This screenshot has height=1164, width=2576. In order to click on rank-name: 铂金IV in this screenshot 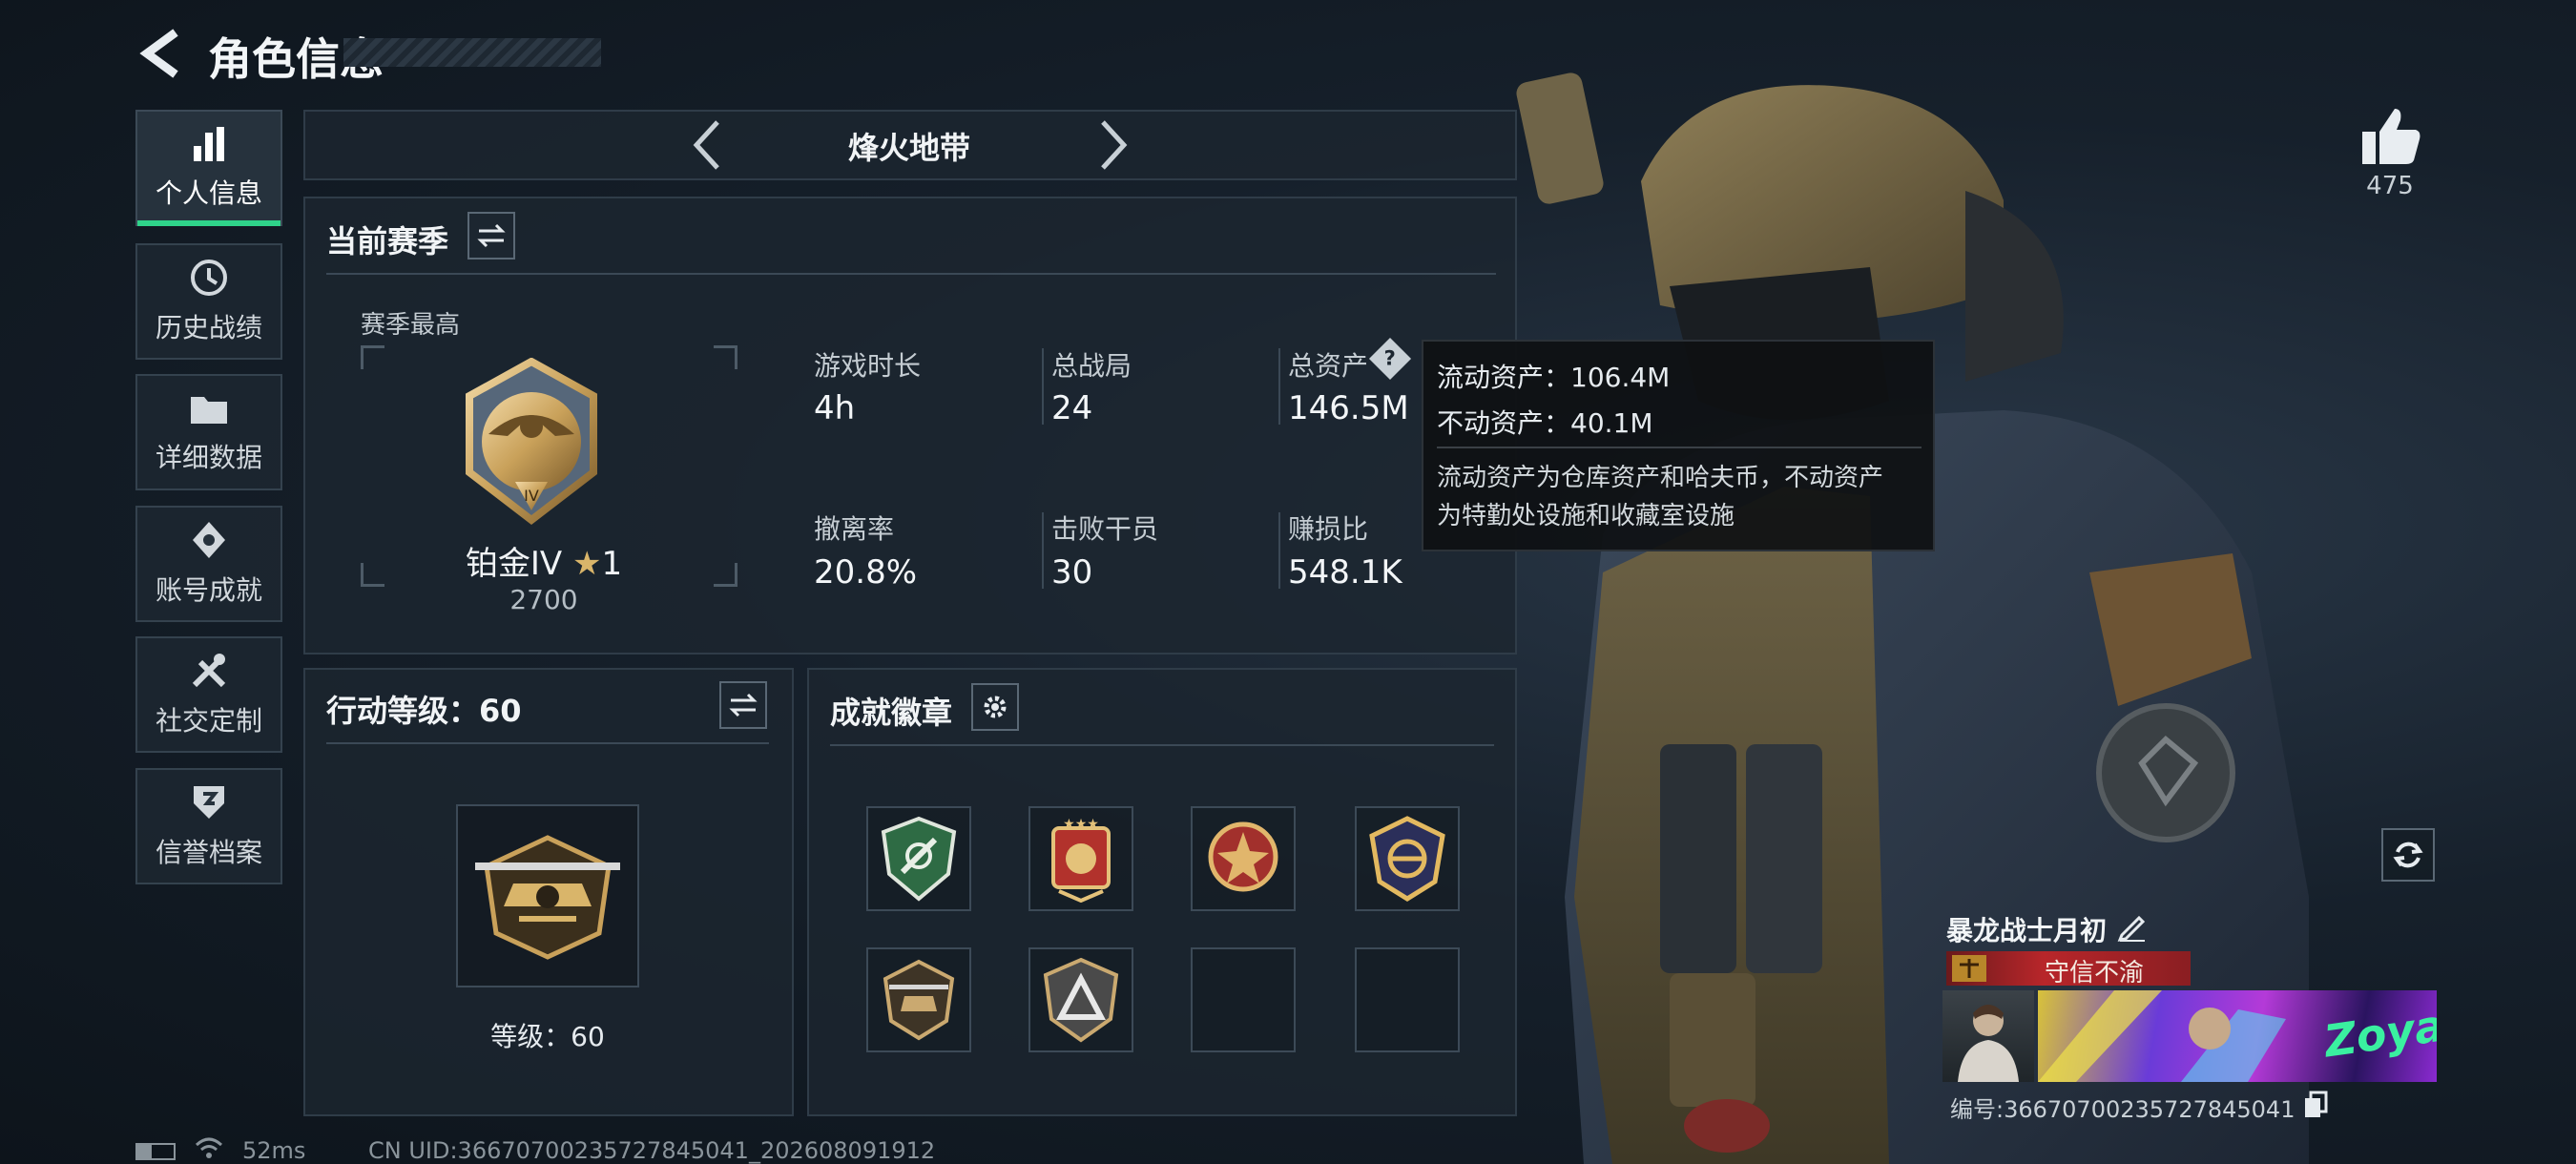, I will do `click(514, 564)`.